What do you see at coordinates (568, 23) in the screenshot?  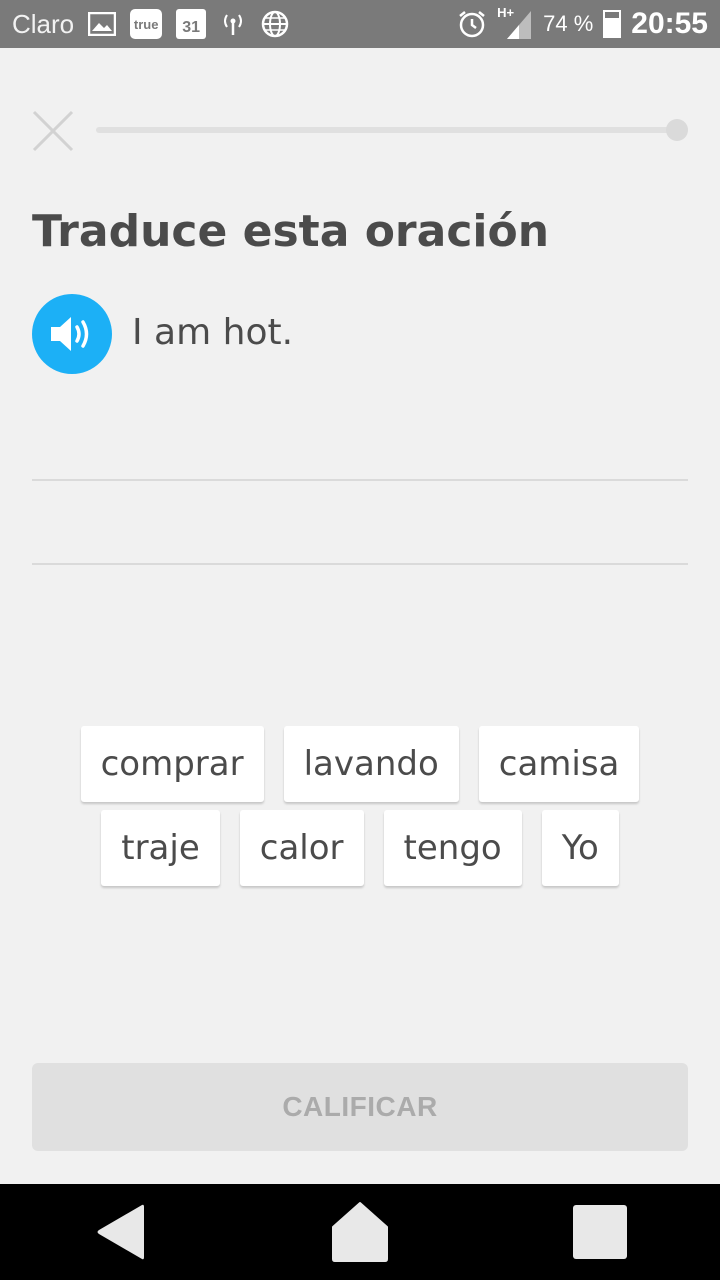 I see `battery-percentage: 74 %` at bounding box center [568, 23].